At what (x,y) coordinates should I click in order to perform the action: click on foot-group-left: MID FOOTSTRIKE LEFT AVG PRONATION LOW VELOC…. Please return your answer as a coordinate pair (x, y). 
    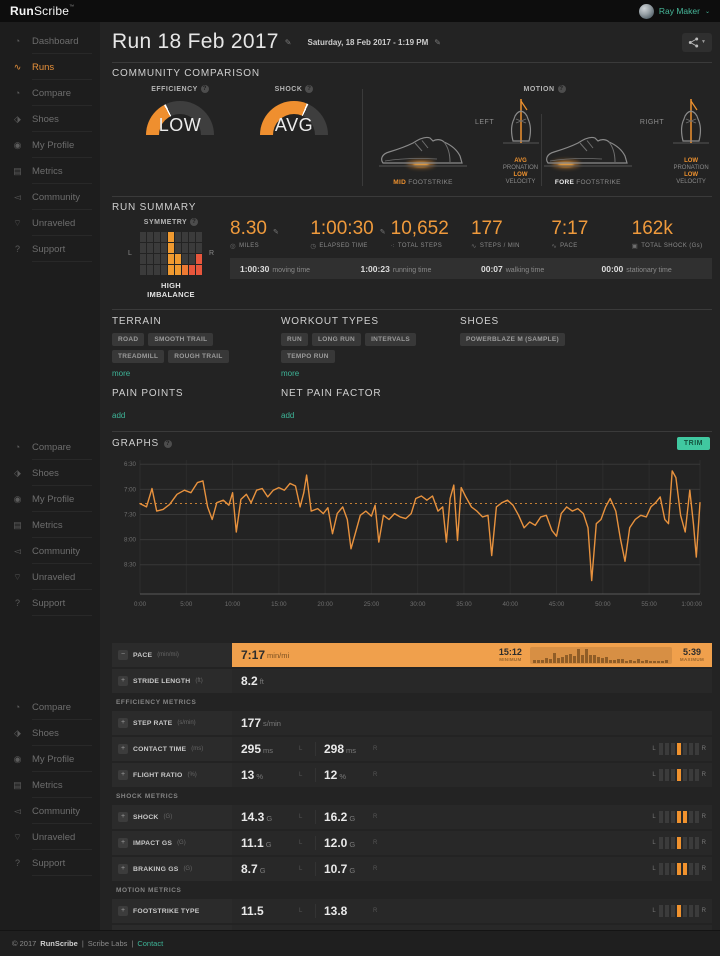
    Looking at the image, I should click on (459, 140).